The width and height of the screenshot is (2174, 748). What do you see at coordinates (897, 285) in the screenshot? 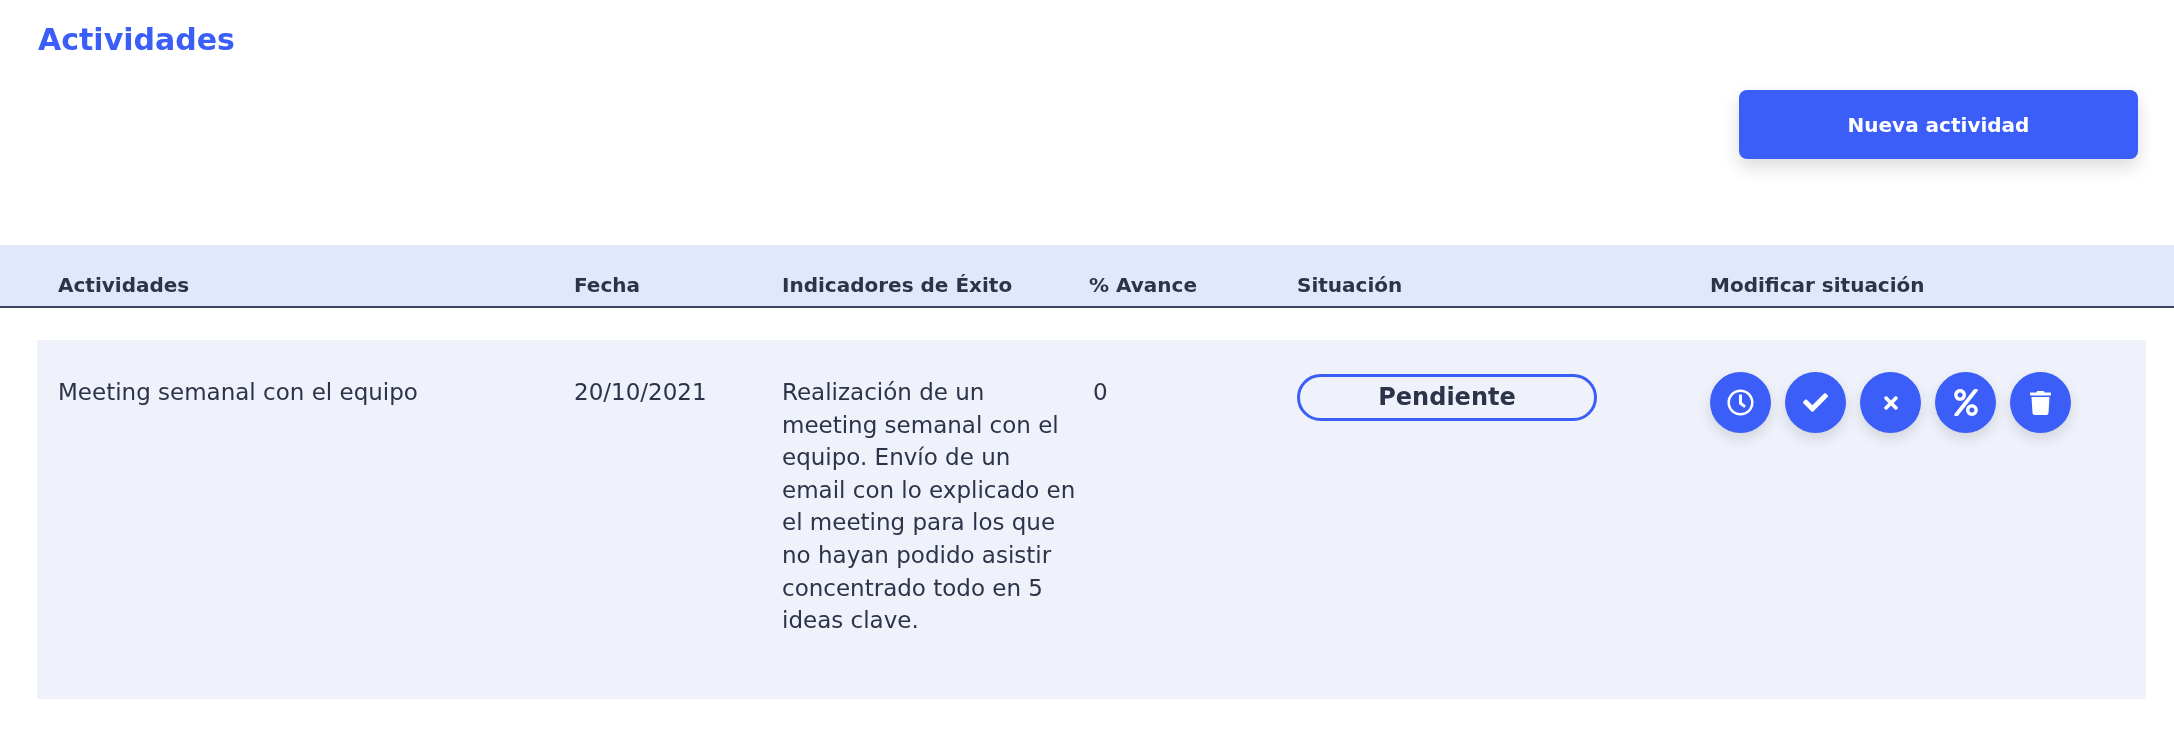
I see `column-header: Indicadores de Éxito` at bounding box center [897, 285].